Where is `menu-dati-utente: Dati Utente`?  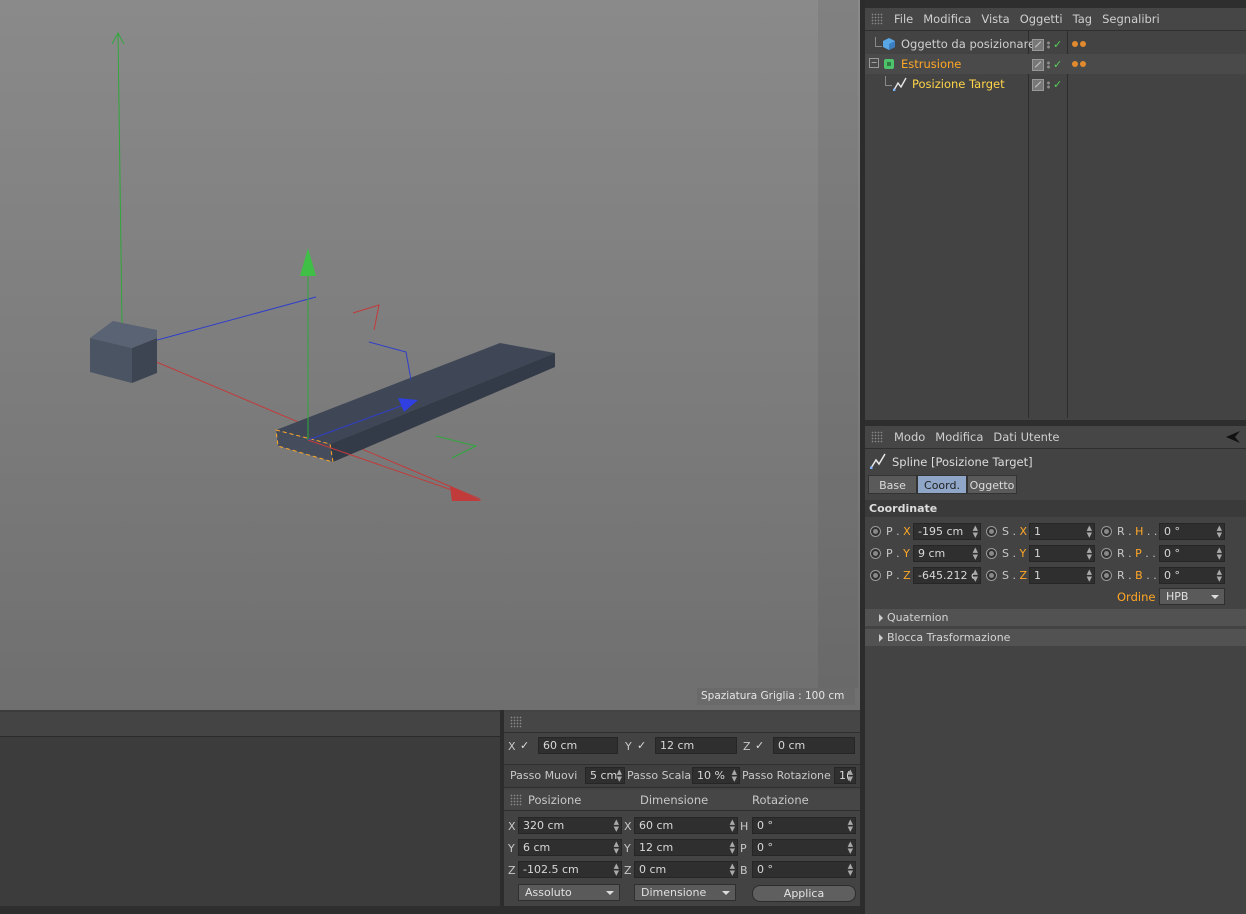
menu-dati-utente: Dati Utente is located at coordinates (1026, 437).